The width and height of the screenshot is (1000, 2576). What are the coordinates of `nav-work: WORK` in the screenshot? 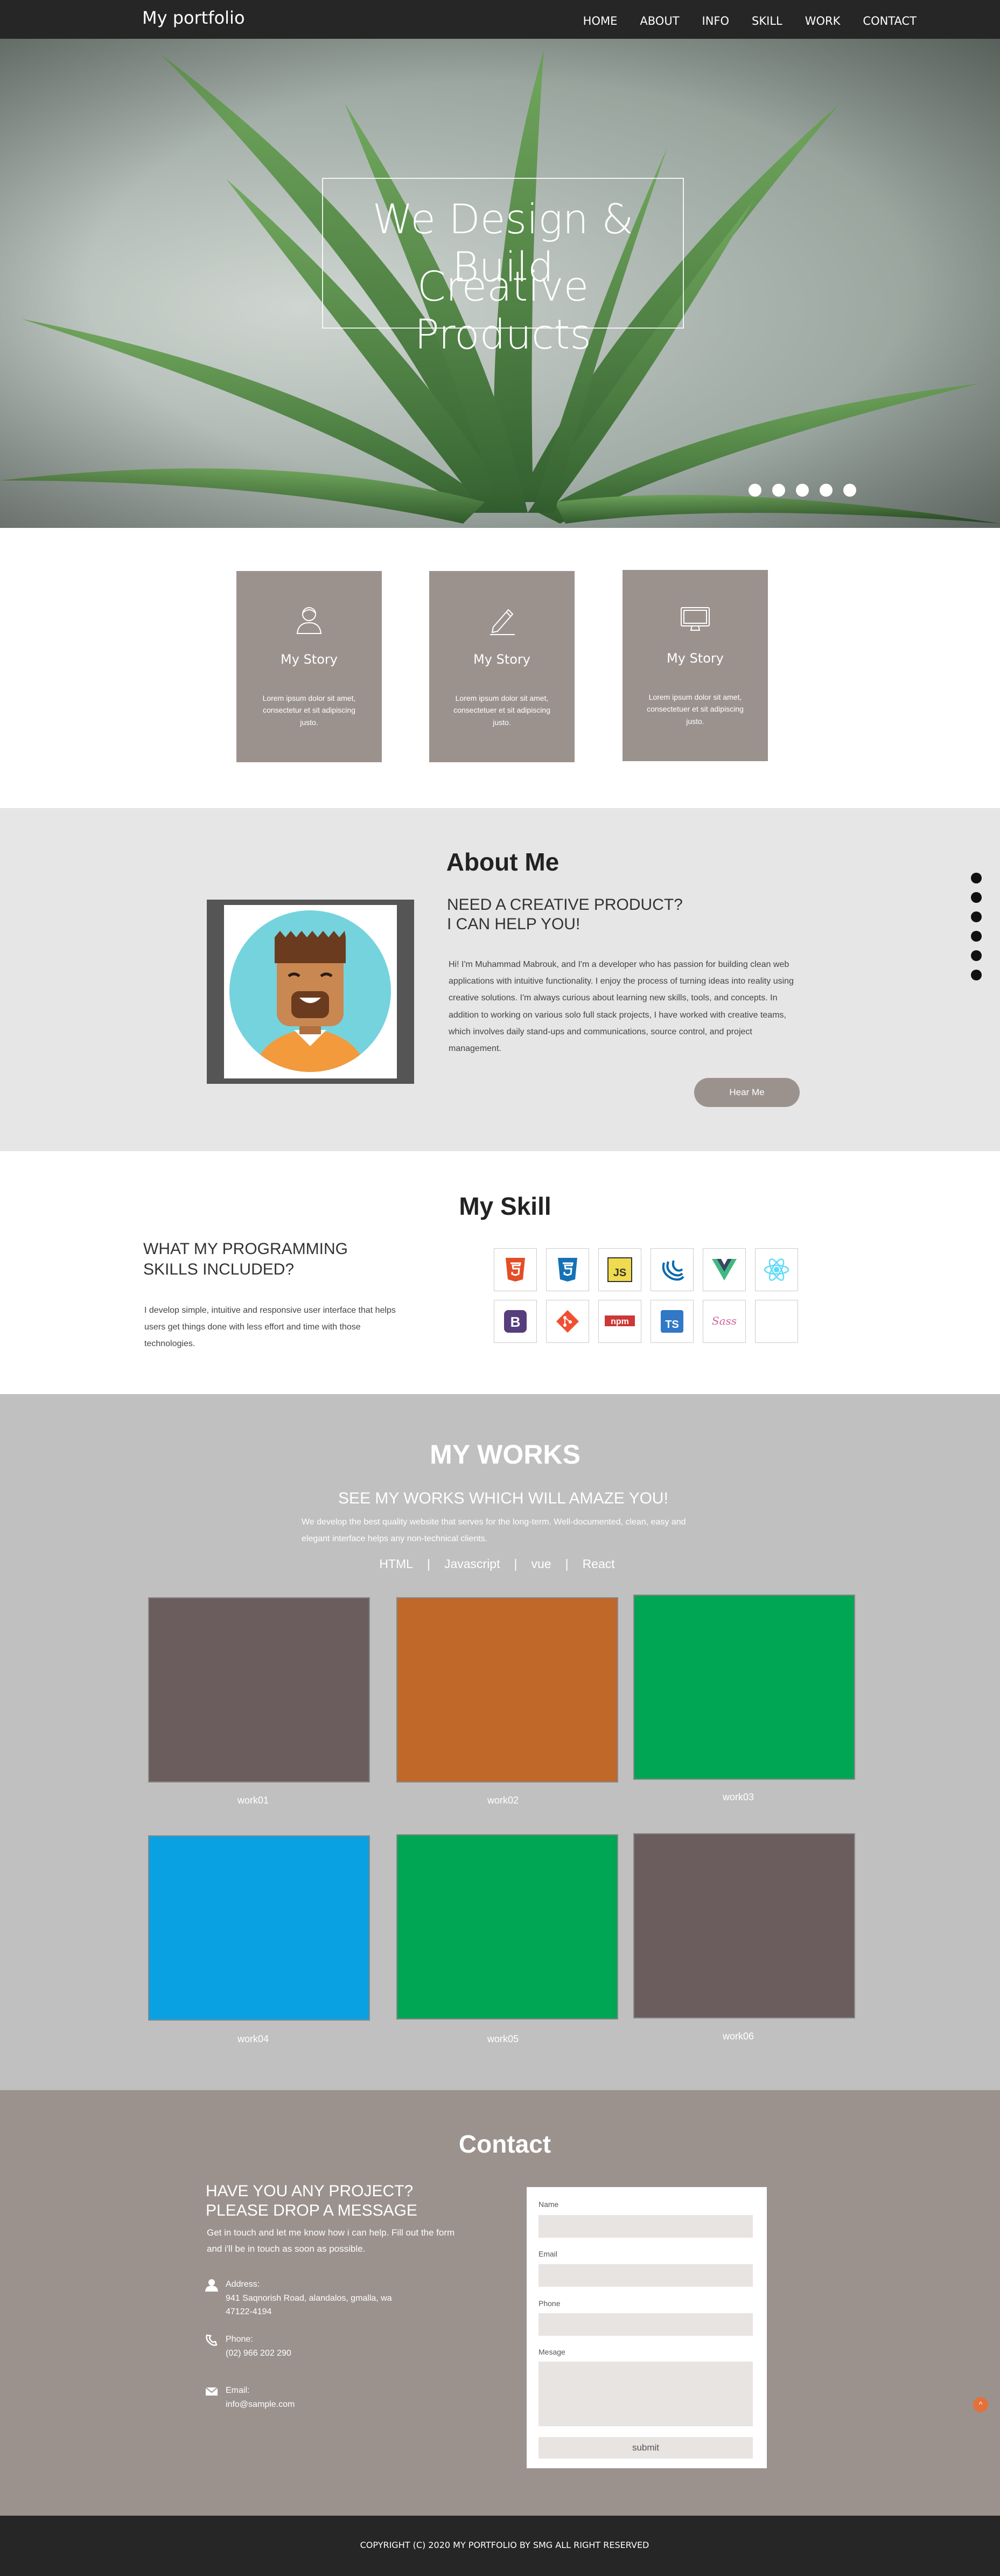 It's located at (823, 21).